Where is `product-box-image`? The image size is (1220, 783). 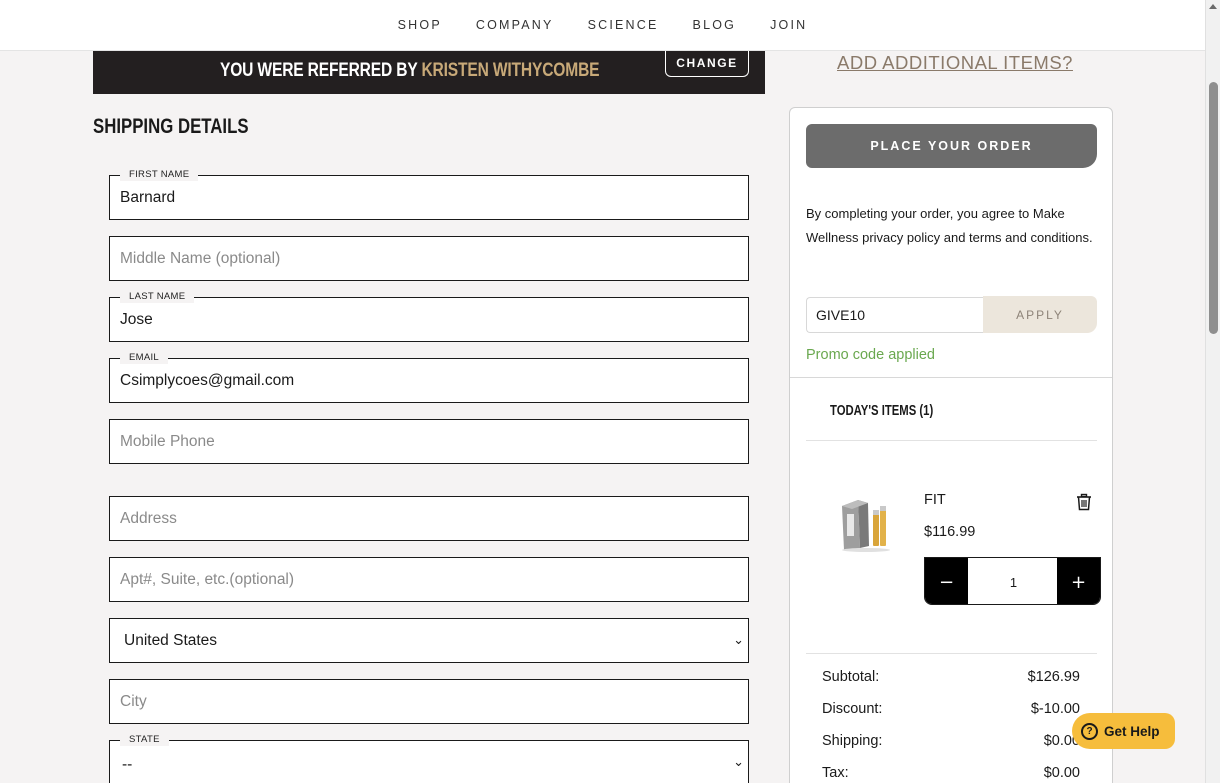
product-box-image is located at coordinates (866, 526).